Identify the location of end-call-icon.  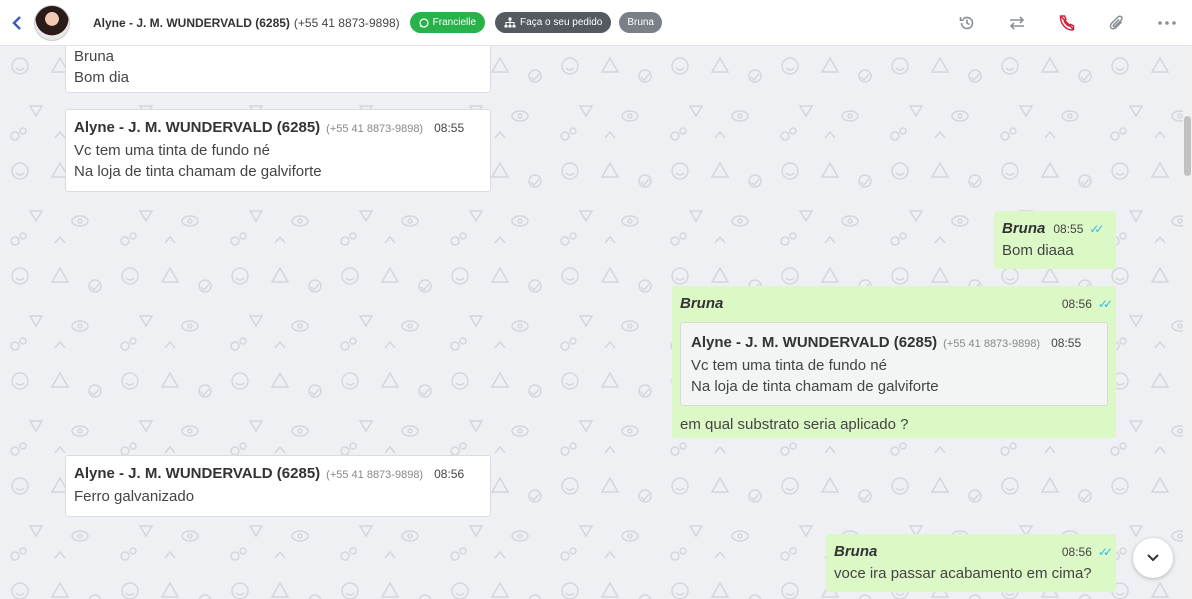
(1067, 22).